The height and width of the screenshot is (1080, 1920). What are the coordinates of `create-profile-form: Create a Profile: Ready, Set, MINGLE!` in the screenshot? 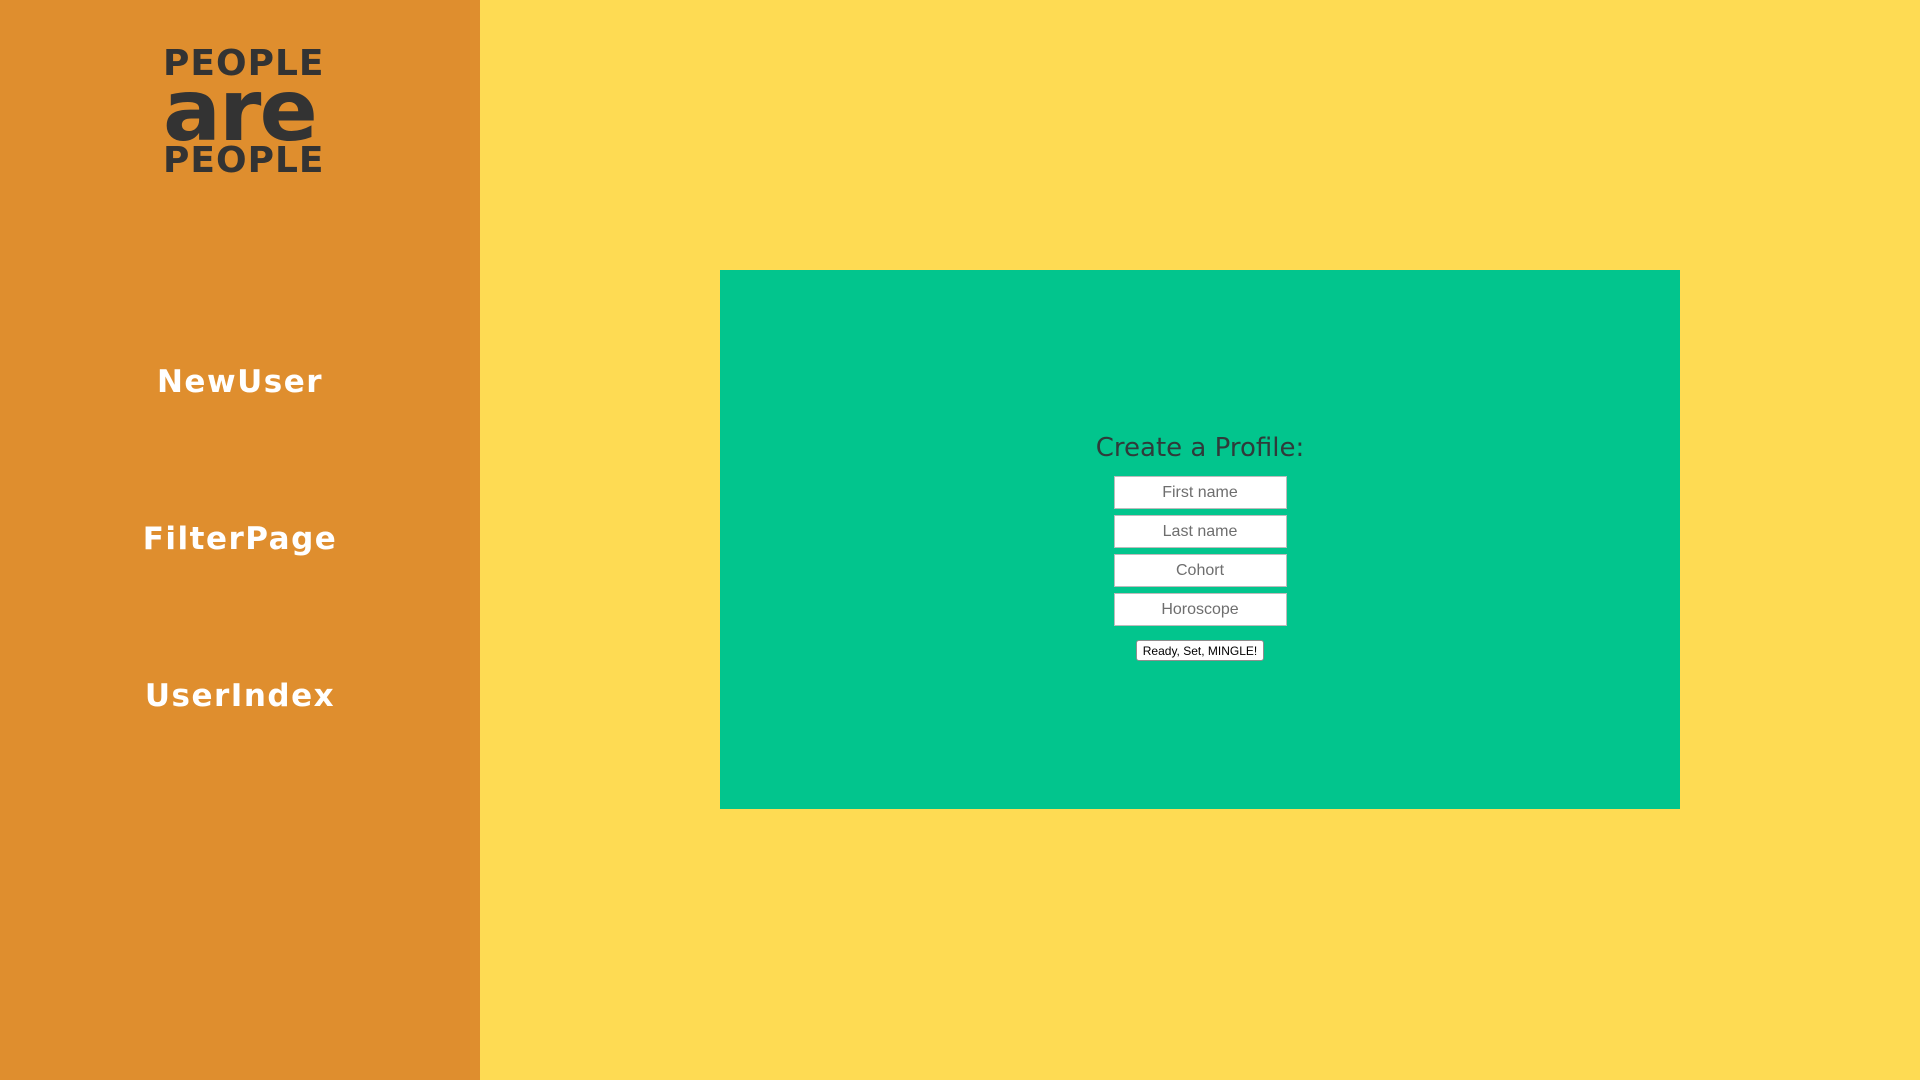 It's located at (1200, 544).